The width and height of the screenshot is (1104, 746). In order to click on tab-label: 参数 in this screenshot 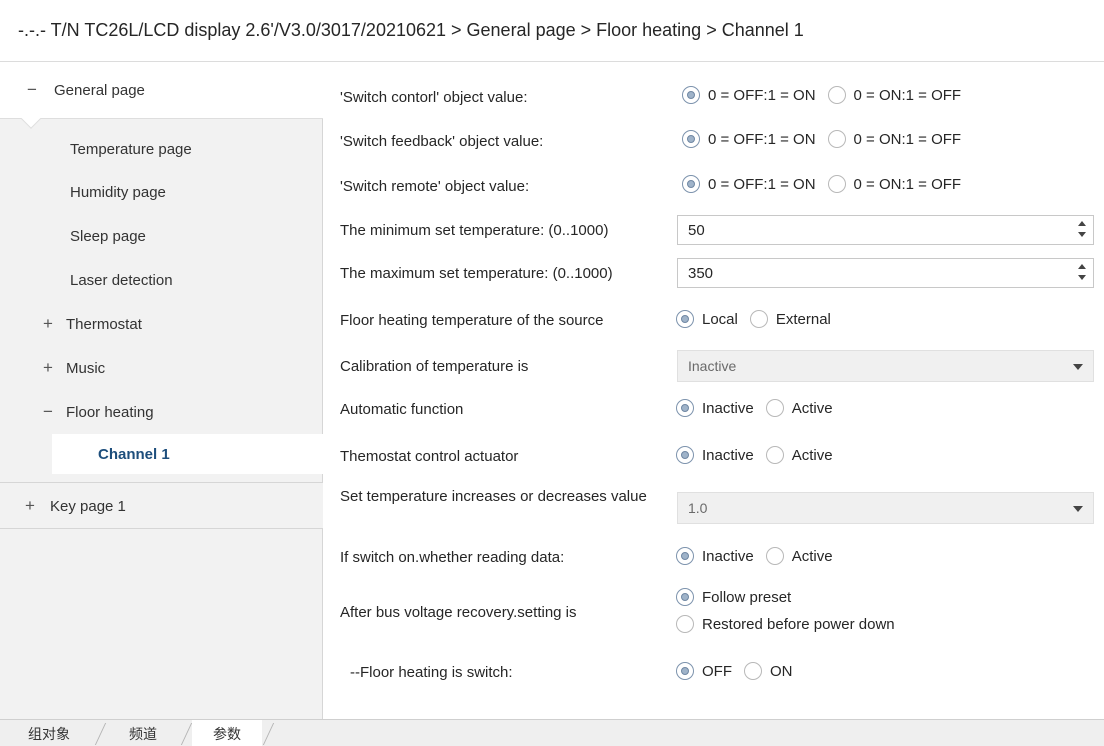, I will do `click(227, 733)`.